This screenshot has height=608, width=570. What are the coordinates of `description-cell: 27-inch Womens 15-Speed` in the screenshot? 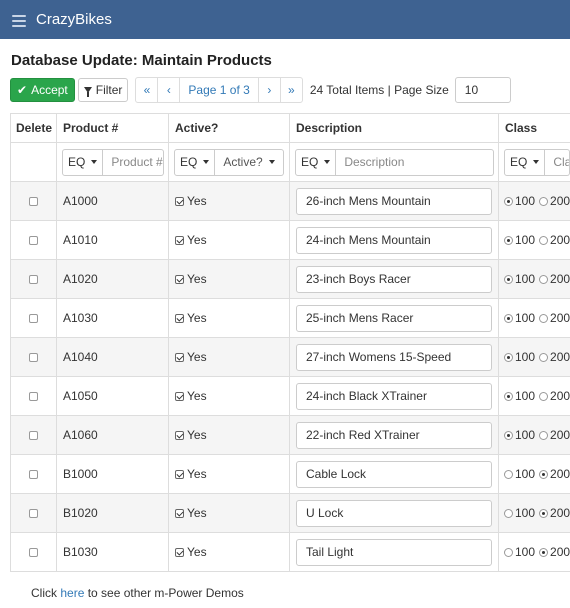 It's located at (394, 357).